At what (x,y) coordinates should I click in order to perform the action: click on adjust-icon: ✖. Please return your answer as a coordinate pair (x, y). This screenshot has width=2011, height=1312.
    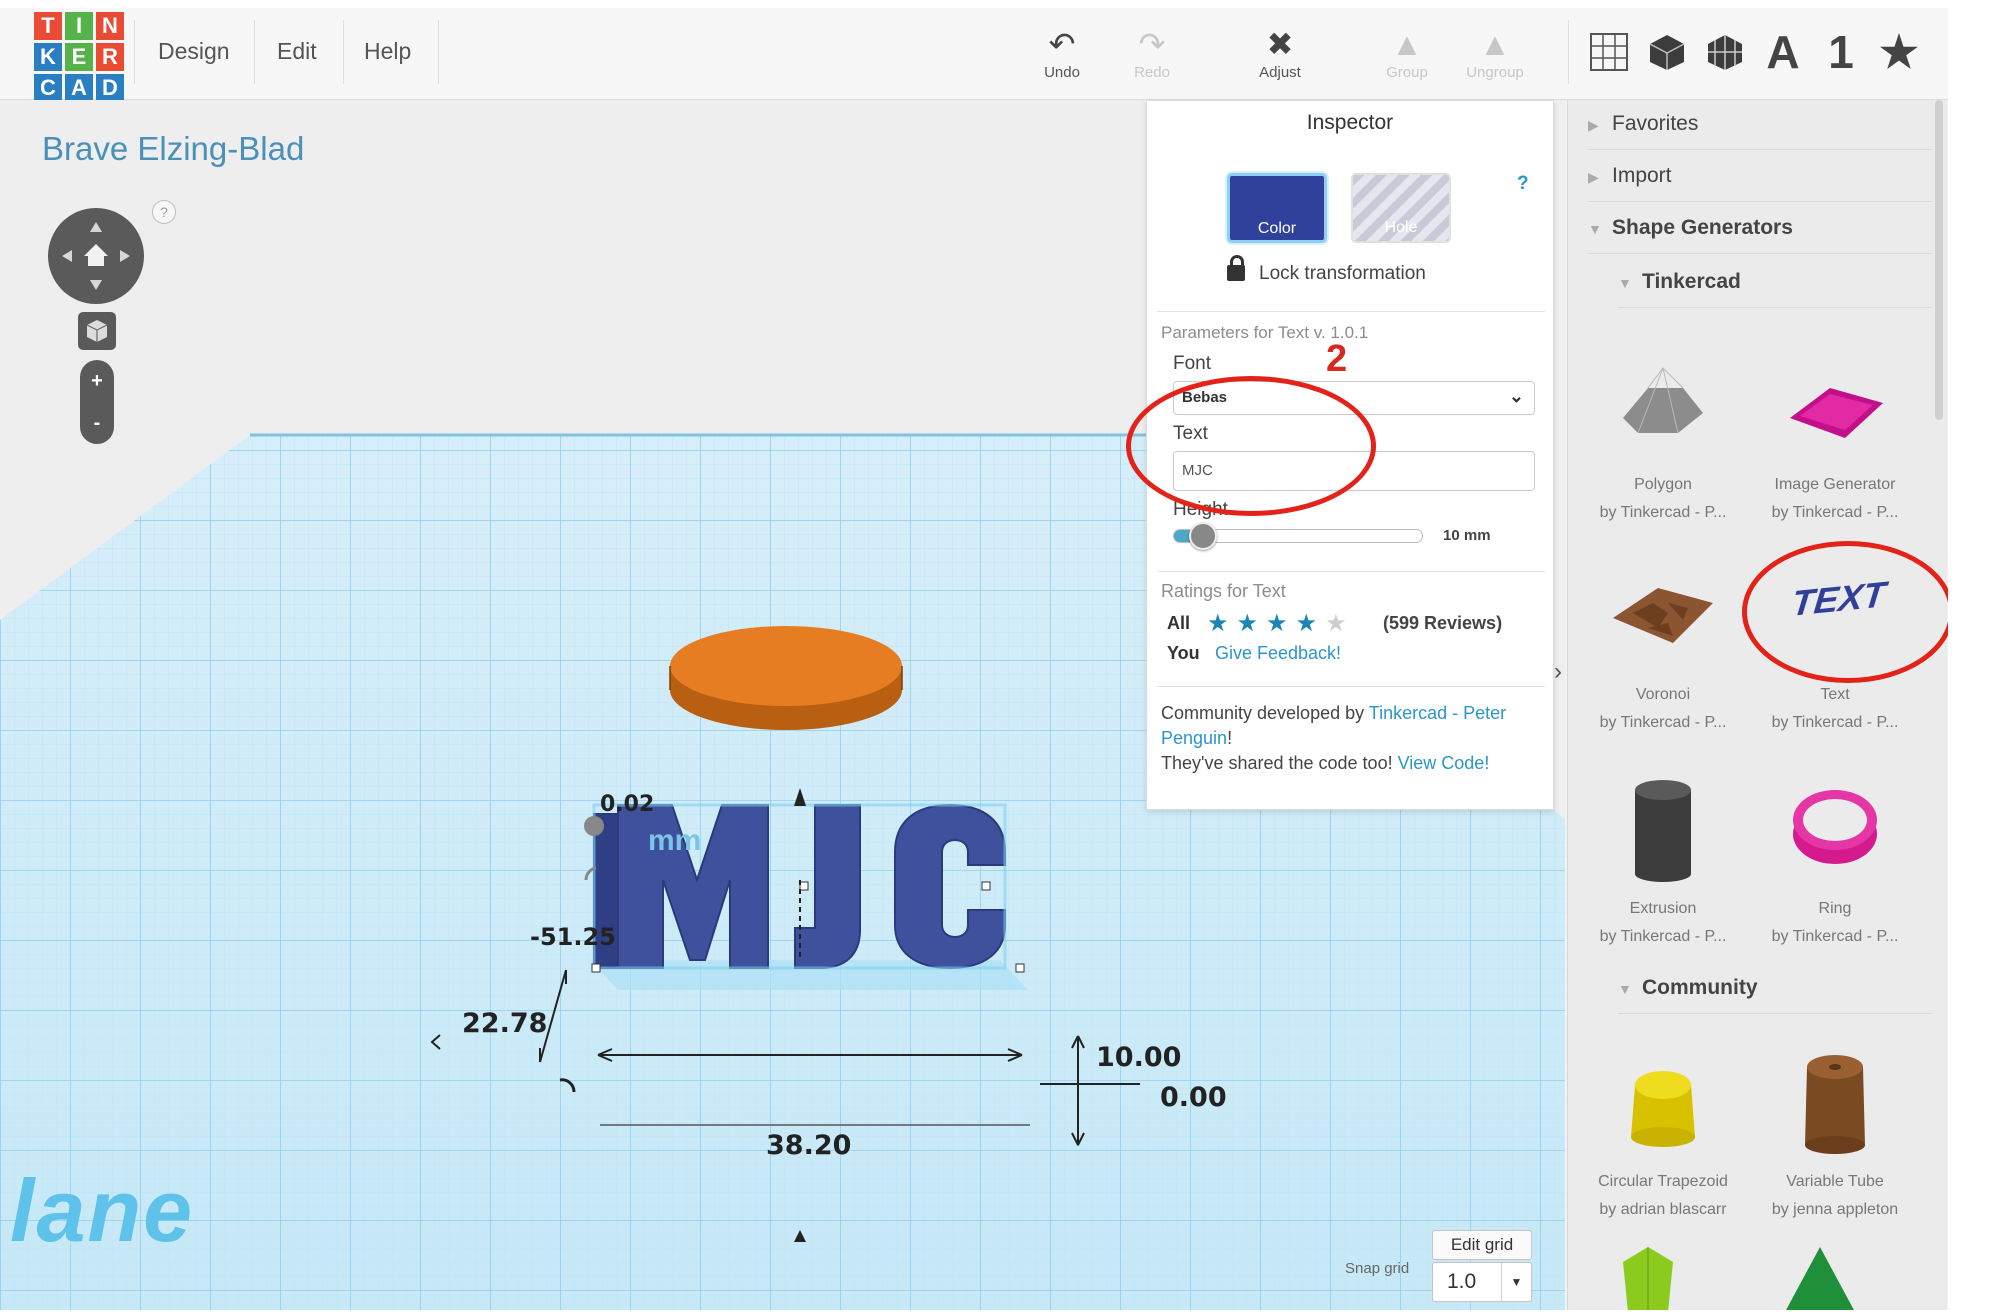
    Looking at the image, I should click on (1280, 44).